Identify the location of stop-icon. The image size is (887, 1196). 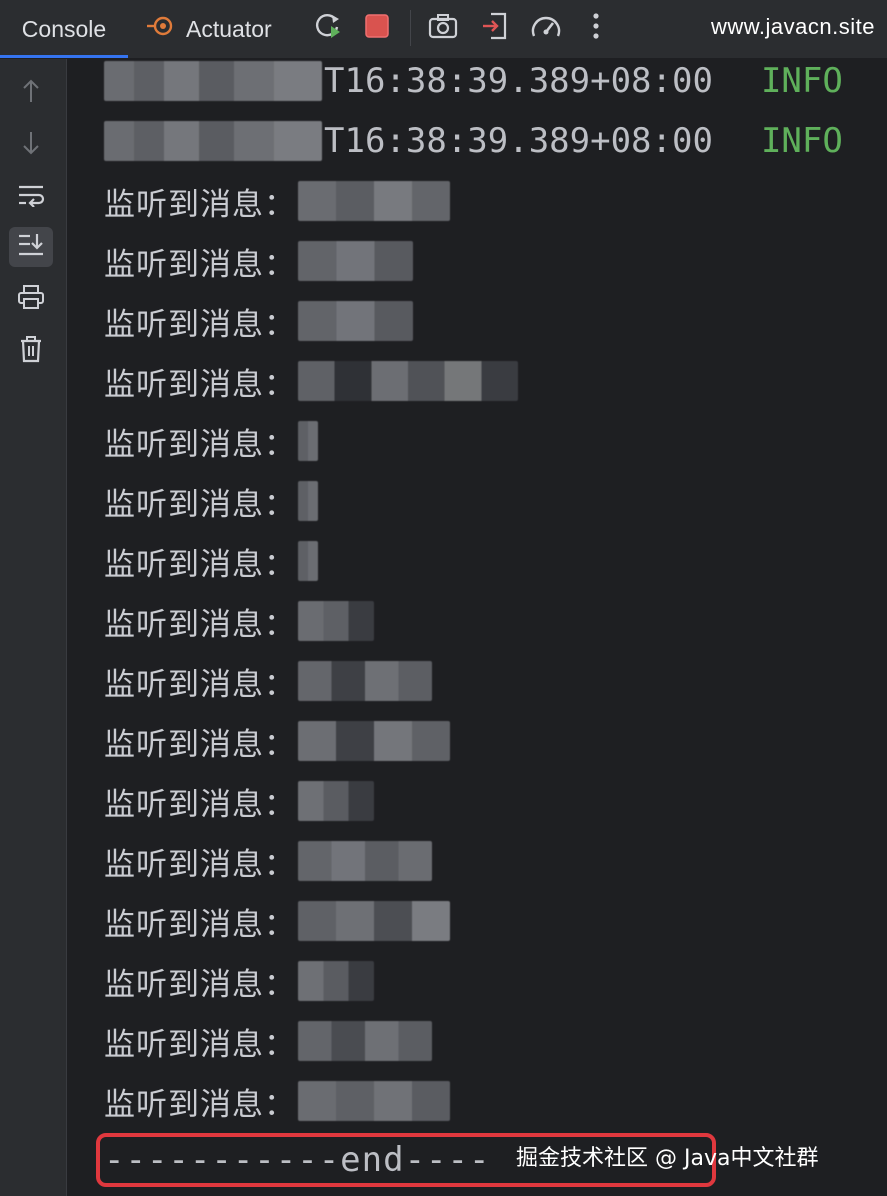
(377, 28).